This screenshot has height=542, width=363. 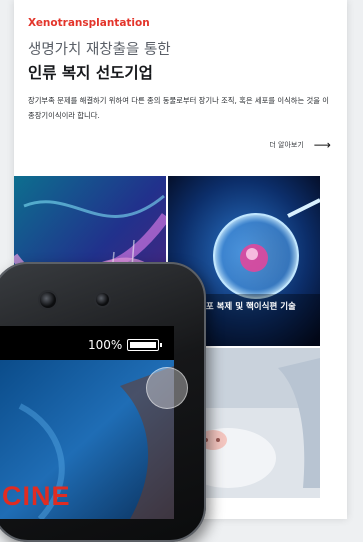 I want to click on touch-indicator-circle, so click(x=167, y=388).